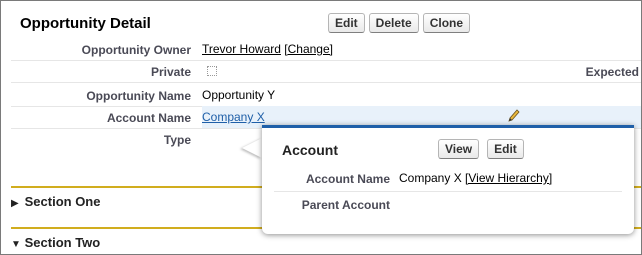 The image size is (642, 255). Describe the element at coordinates (508, 178) in the screenshot. I see `view-hierarchy-link: [View Hierarchy]` at that location.